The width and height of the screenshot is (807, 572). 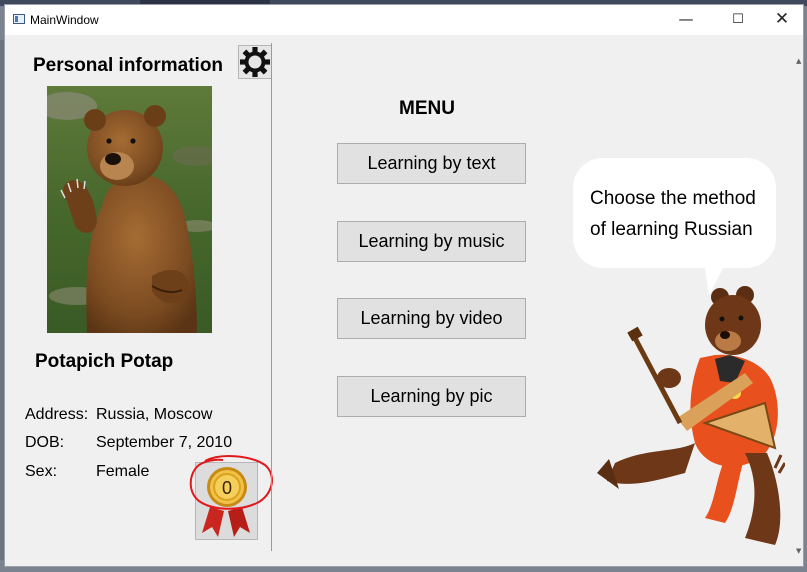 I want to click on title-bar: MainWindow — ☐ ✕, so click(x=404, y=20).